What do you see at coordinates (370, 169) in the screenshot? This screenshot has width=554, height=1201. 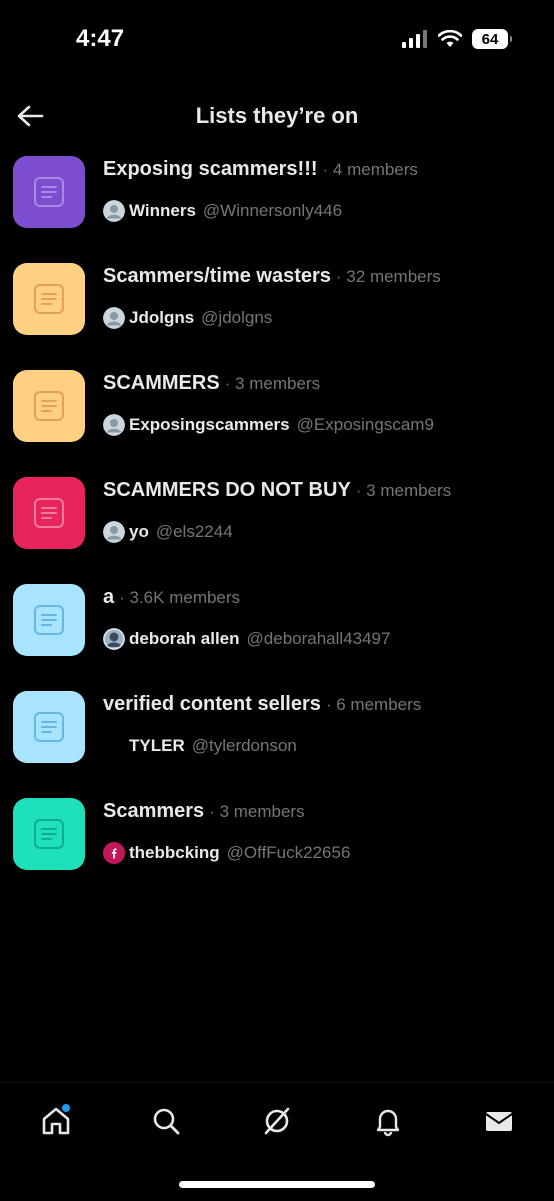 I see `list-member-count: · 4 members` at bounding box center [370, 169].